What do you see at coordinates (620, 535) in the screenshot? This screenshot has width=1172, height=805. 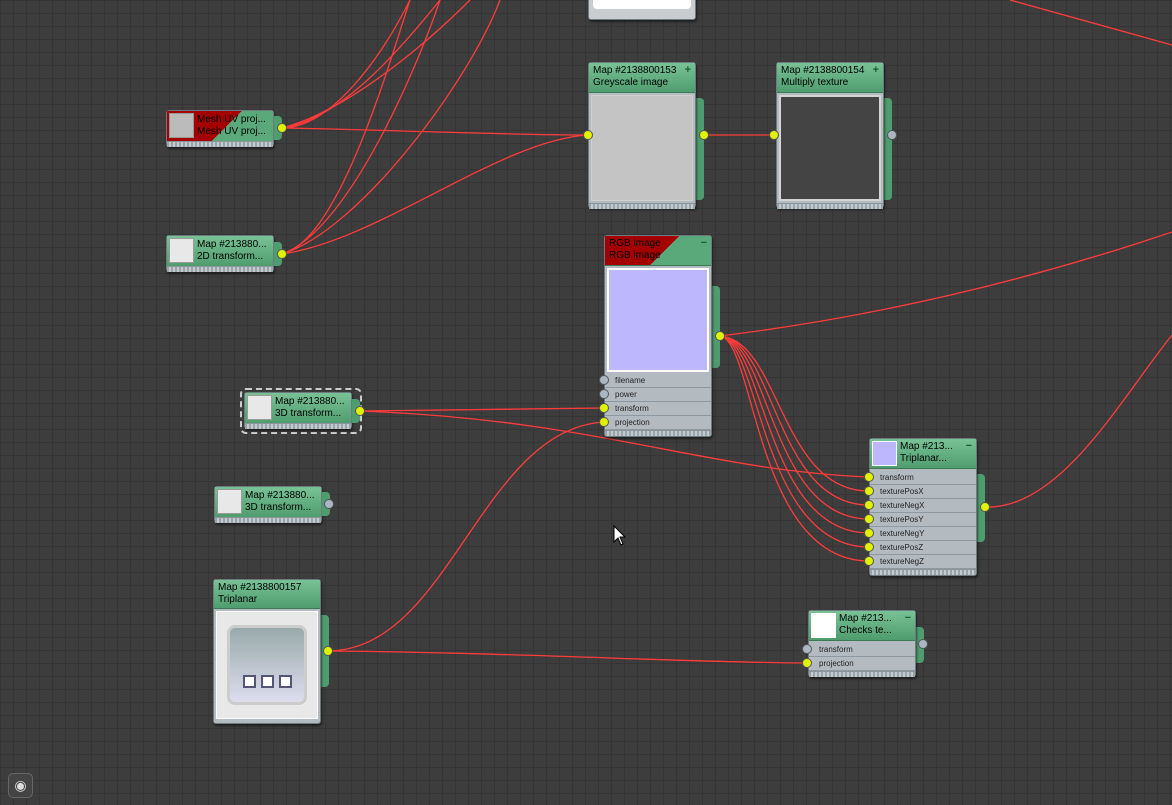 I see `mouse-pointer-icon` at bounding box center [620, 535].